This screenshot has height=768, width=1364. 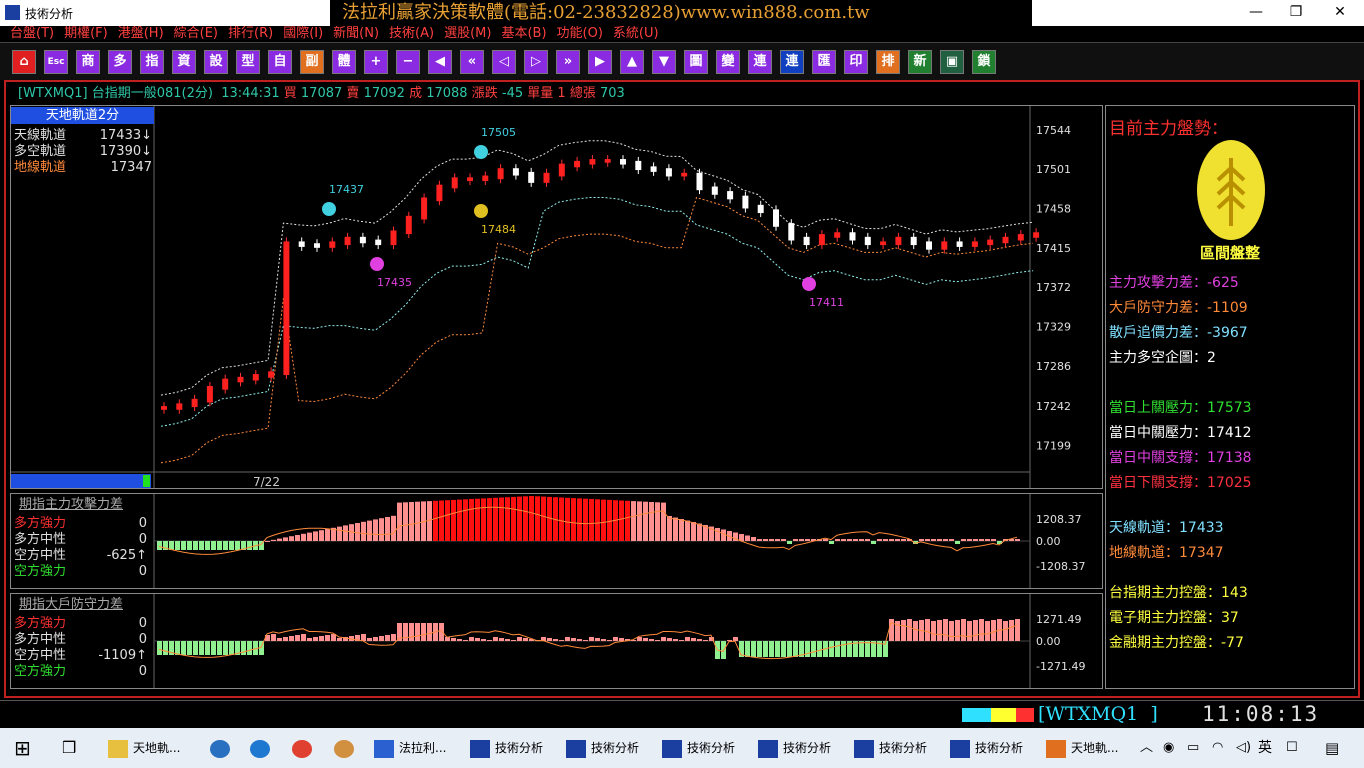 What do you see at coordinates (1292, 748) in the screenshot?
I see `ime-mode-icon: ☐` at bounding box center [1292, 748].